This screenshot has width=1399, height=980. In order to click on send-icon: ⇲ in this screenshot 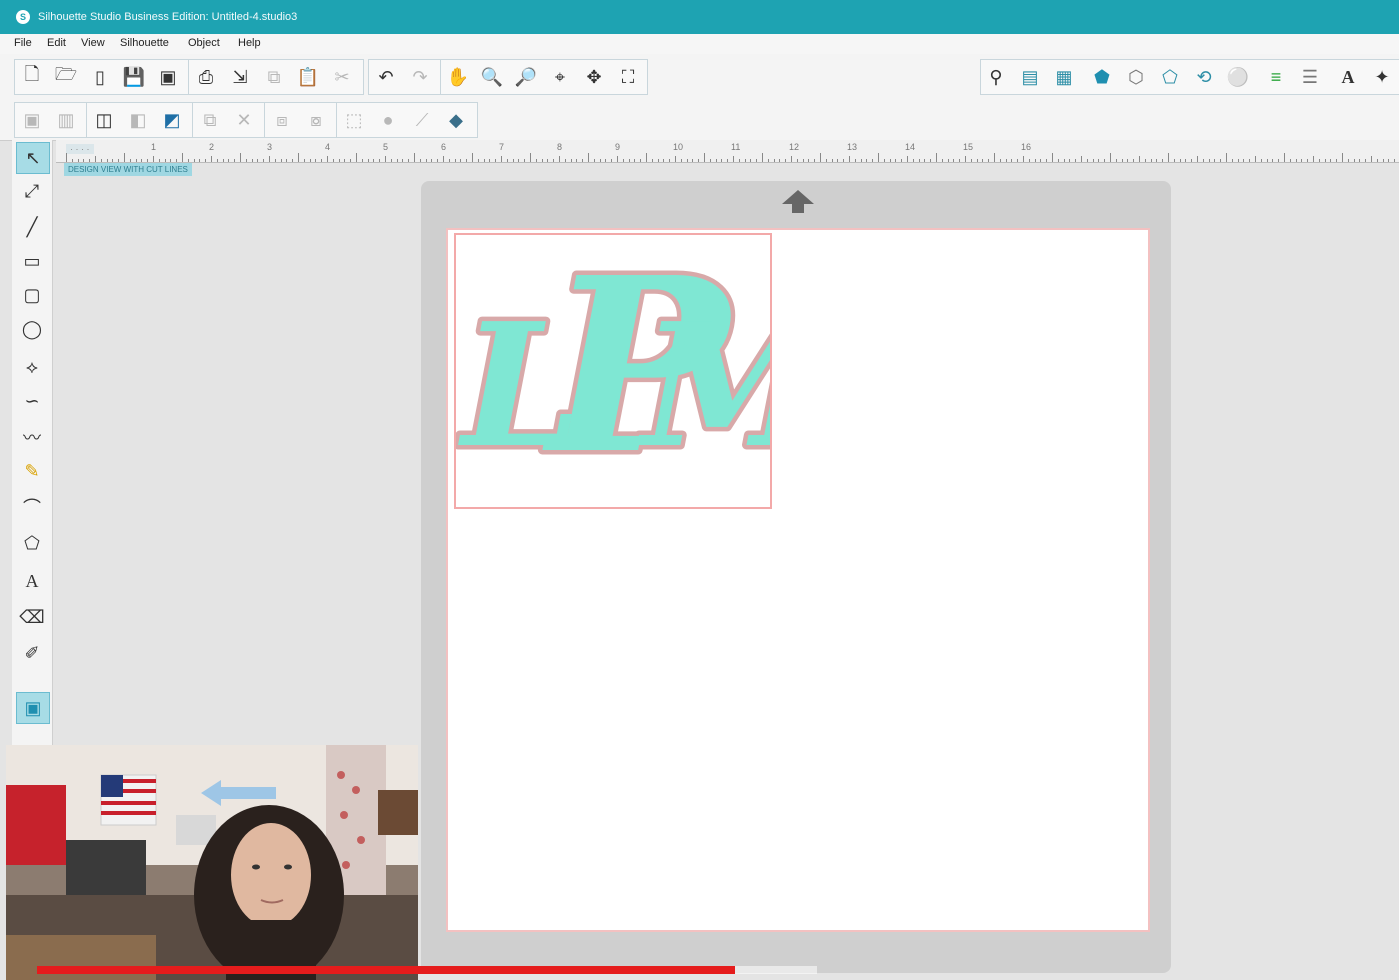, I will do `click(240, 77)`.